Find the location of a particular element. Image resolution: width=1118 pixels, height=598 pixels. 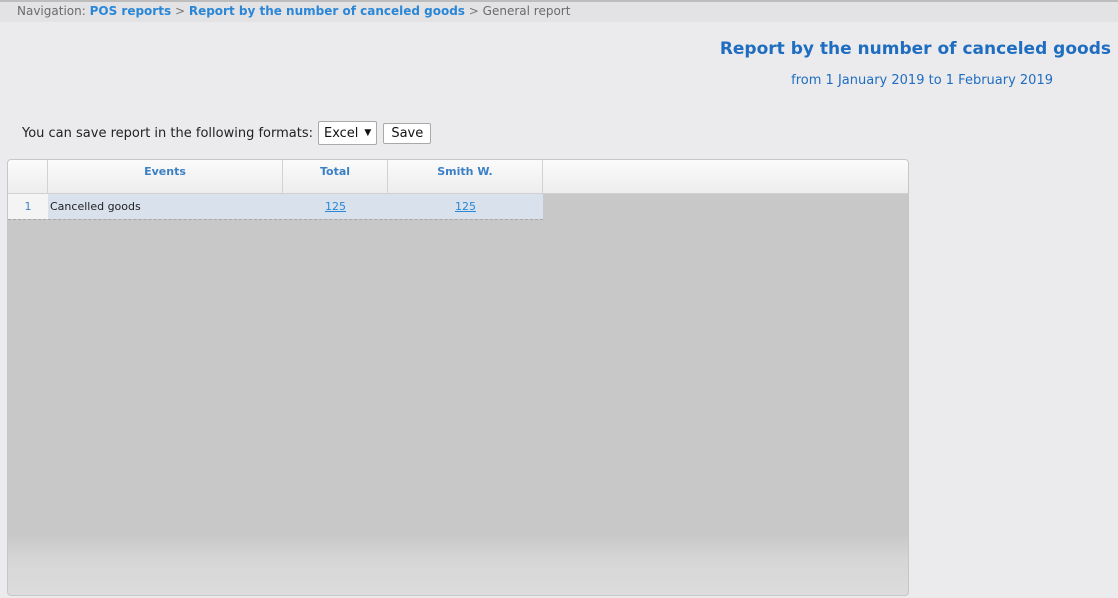

breadcrumb-link-canceled-goods-report: Report by the number of canceled goods is located at coordinates (327, 11).